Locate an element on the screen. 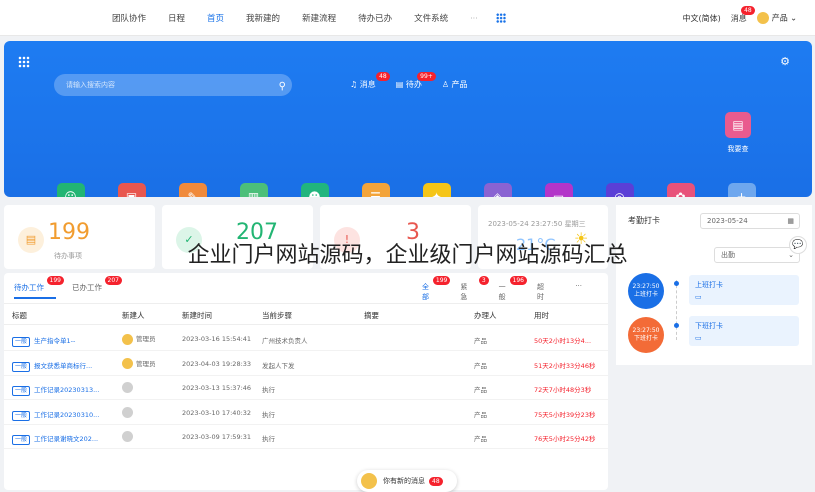  mine-shortcut: ▤ 我要查 is located at coordinates (738, 133).